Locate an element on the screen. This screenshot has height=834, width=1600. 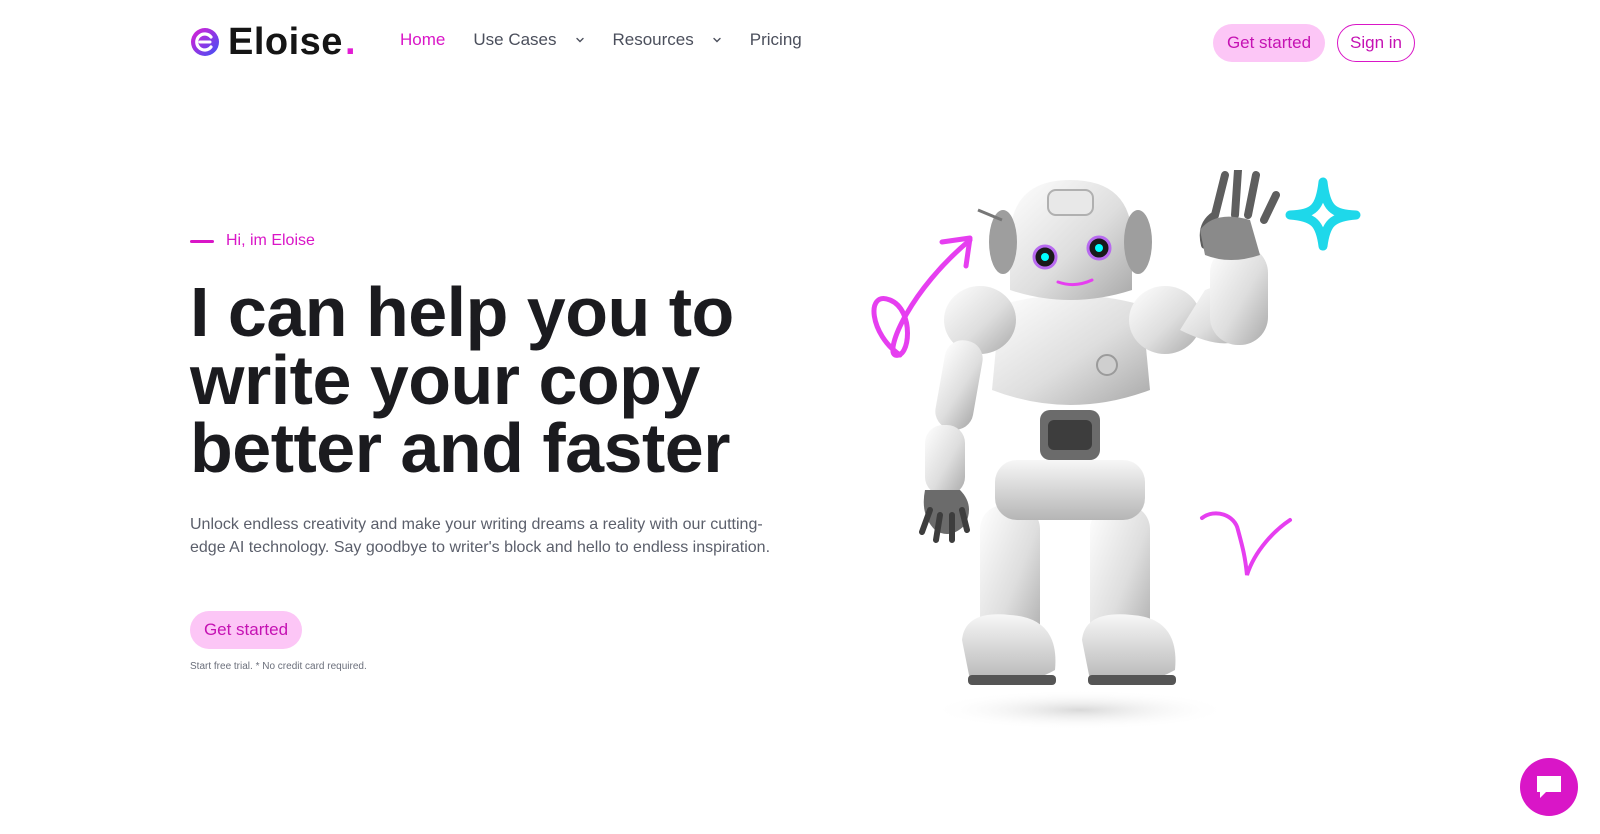
eyebrow-text: Hi, im Eloise is located at coordinates (270, 240).